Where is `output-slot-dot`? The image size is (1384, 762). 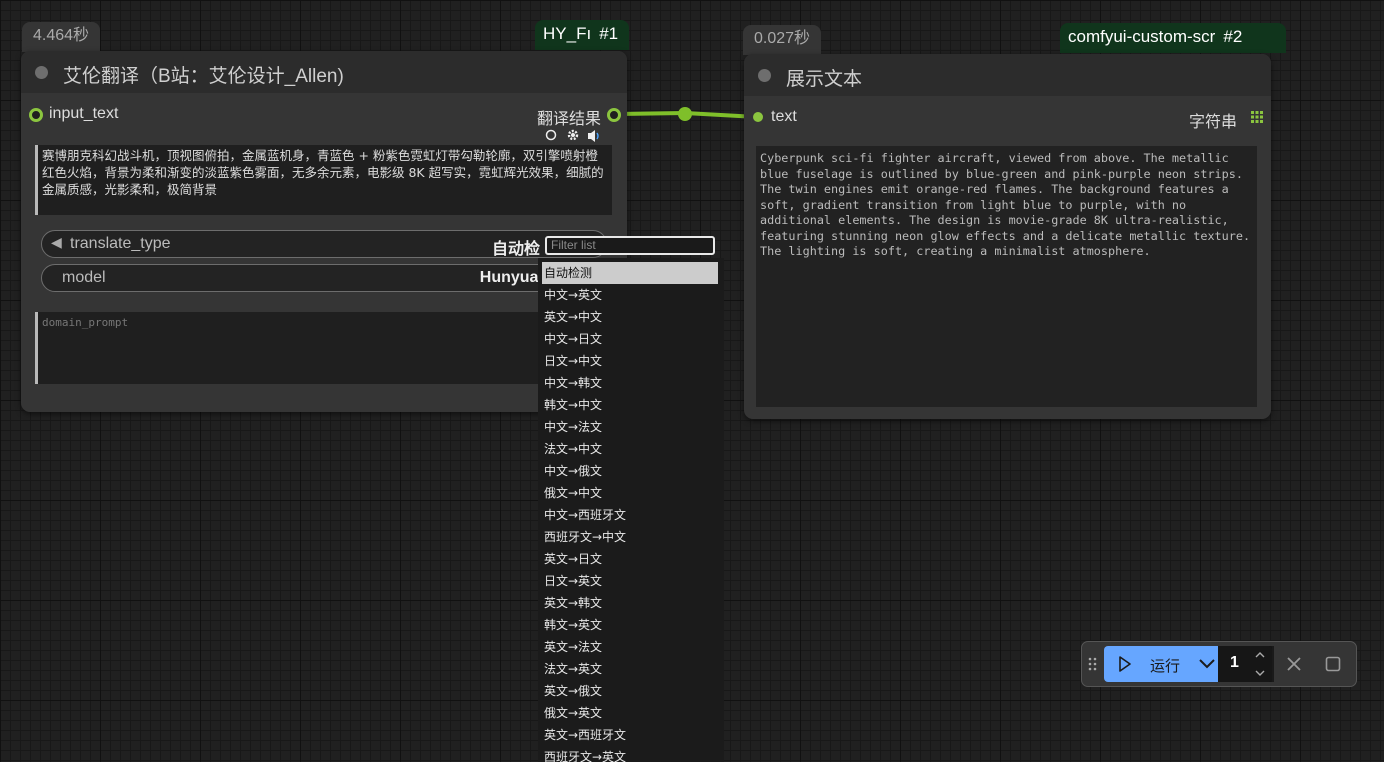
output-slot-dot is located at coordinates (614, 115).